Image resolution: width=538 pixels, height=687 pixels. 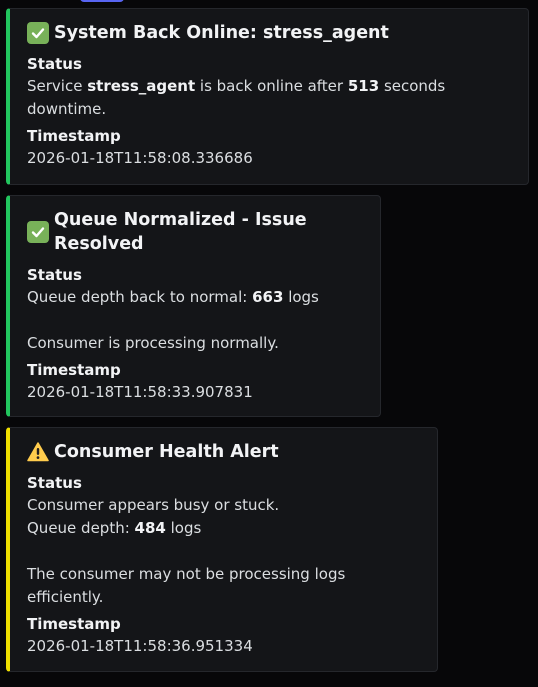 I want to click on status-value: Queue depth back to normal: 663 logs, so click(x=173, y=297).